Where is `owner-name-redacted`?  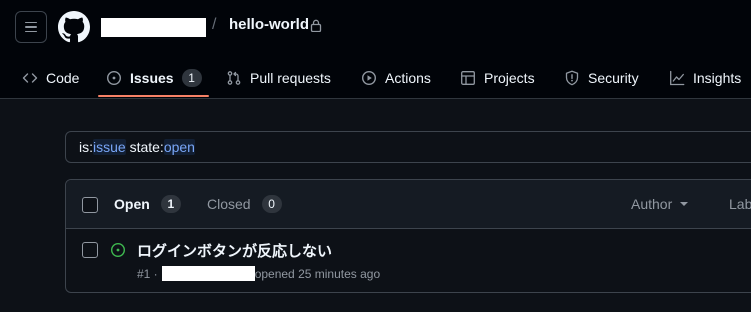
owner-name-redacted is located at coordinates (153, 27).